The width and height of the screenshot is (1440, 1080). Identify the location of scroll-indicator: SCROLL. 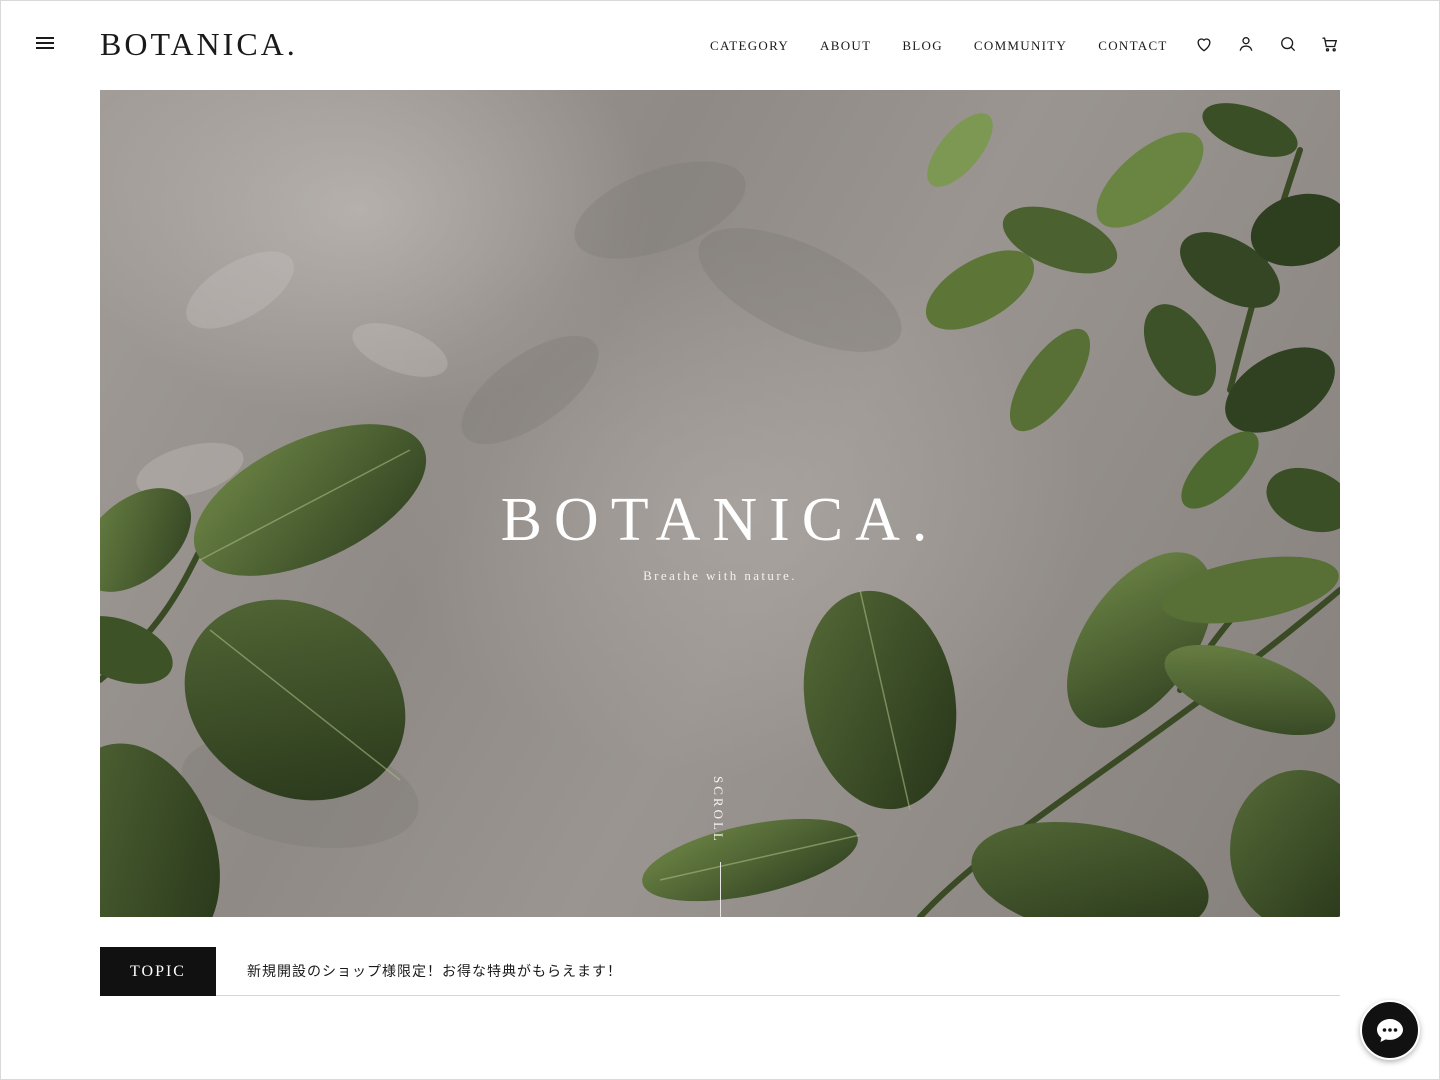
(718, 810).